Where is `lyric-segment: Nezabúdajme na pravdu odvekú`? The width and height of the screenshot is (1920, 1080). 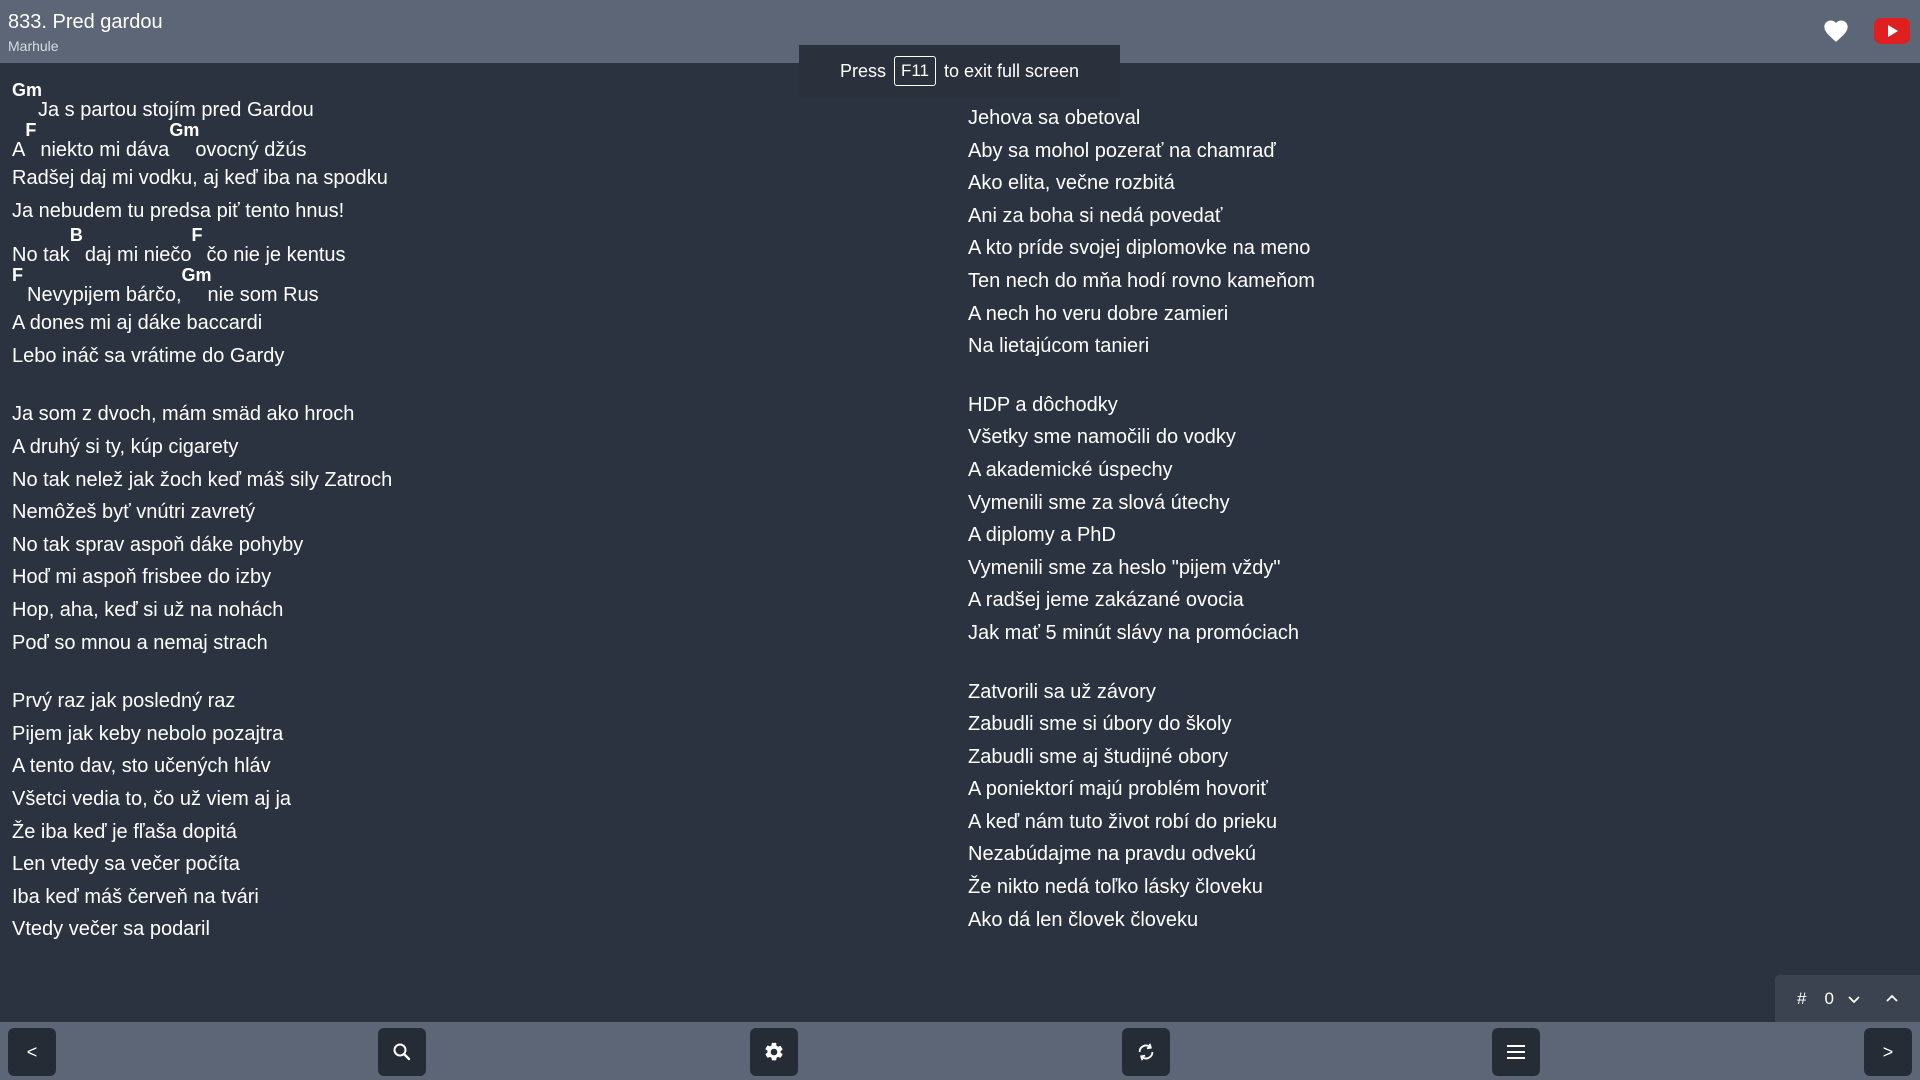 lyric-segment: Nezabúdajme na pravdu odvekú is located at coordinates (1112, 854).